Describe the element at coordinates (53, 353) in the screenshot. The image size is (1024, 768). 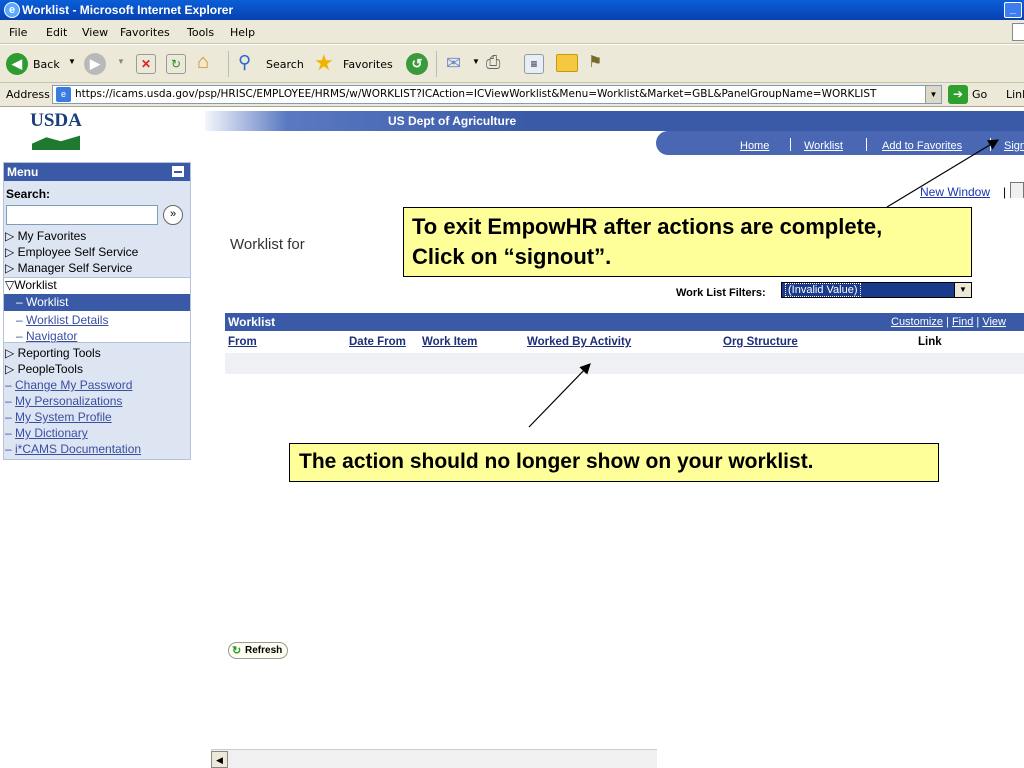
I see `menu-item-reporting-tools: ▷ Reporting Tools` at that location.